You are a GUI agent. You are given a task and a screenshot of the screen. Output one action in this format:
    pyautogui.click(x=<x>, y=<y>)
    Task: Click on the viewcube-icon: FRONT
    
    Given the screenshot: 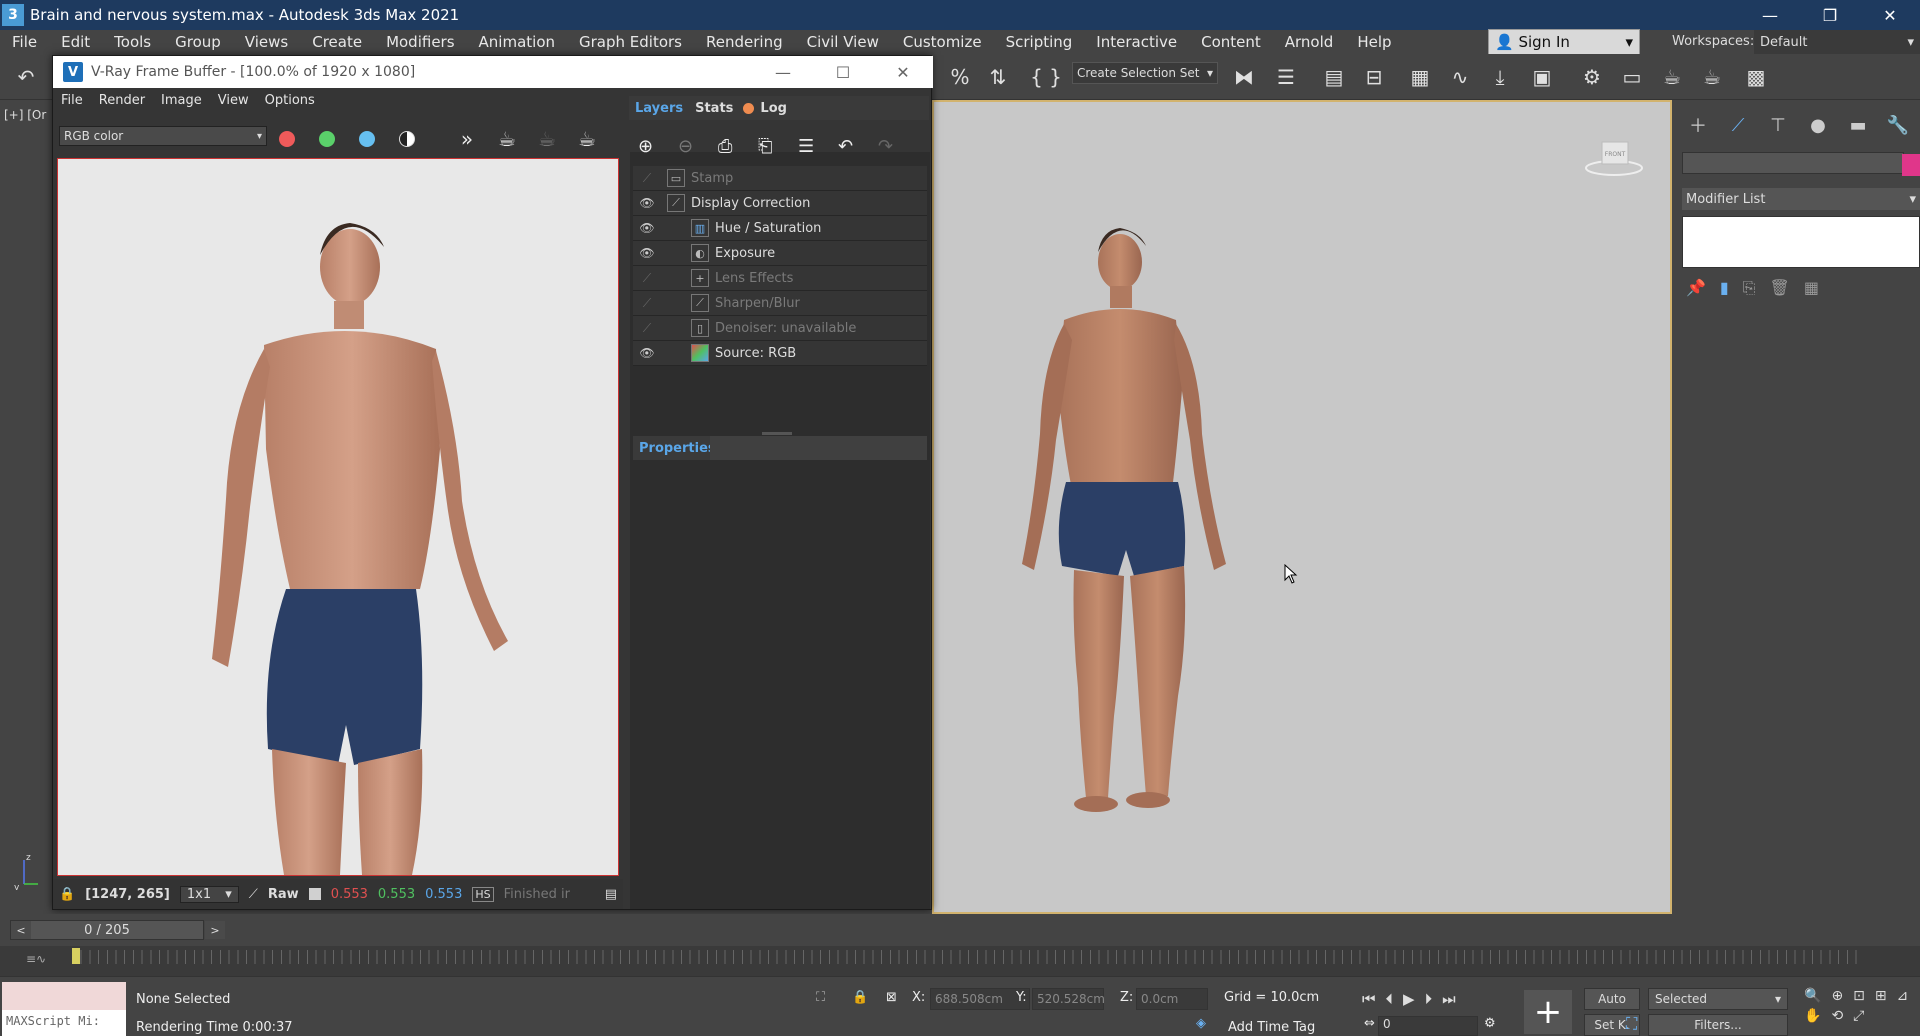 What is the action you would take?
    pyautogui.click(x=1614, y=156)
    